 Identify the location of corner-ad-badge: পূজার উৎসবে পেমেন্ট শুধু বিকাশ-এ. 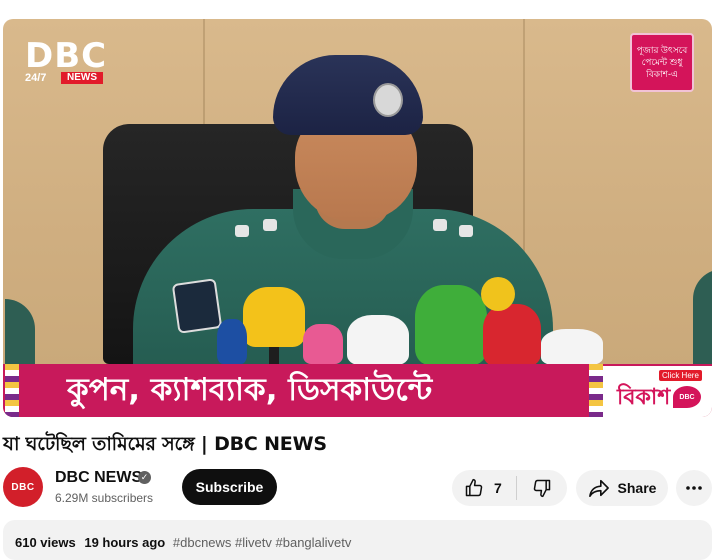
(662, 62).